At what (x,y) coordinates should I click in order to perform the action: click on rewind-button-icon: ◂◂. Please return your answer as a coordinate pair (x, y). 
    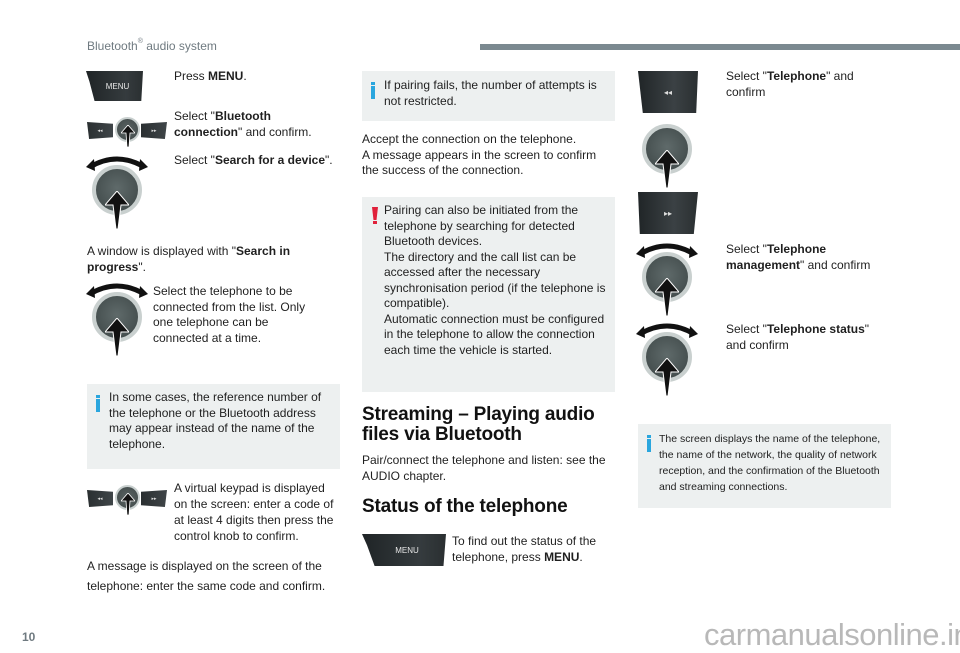
    Looking at the image, I should click on (668, 92).